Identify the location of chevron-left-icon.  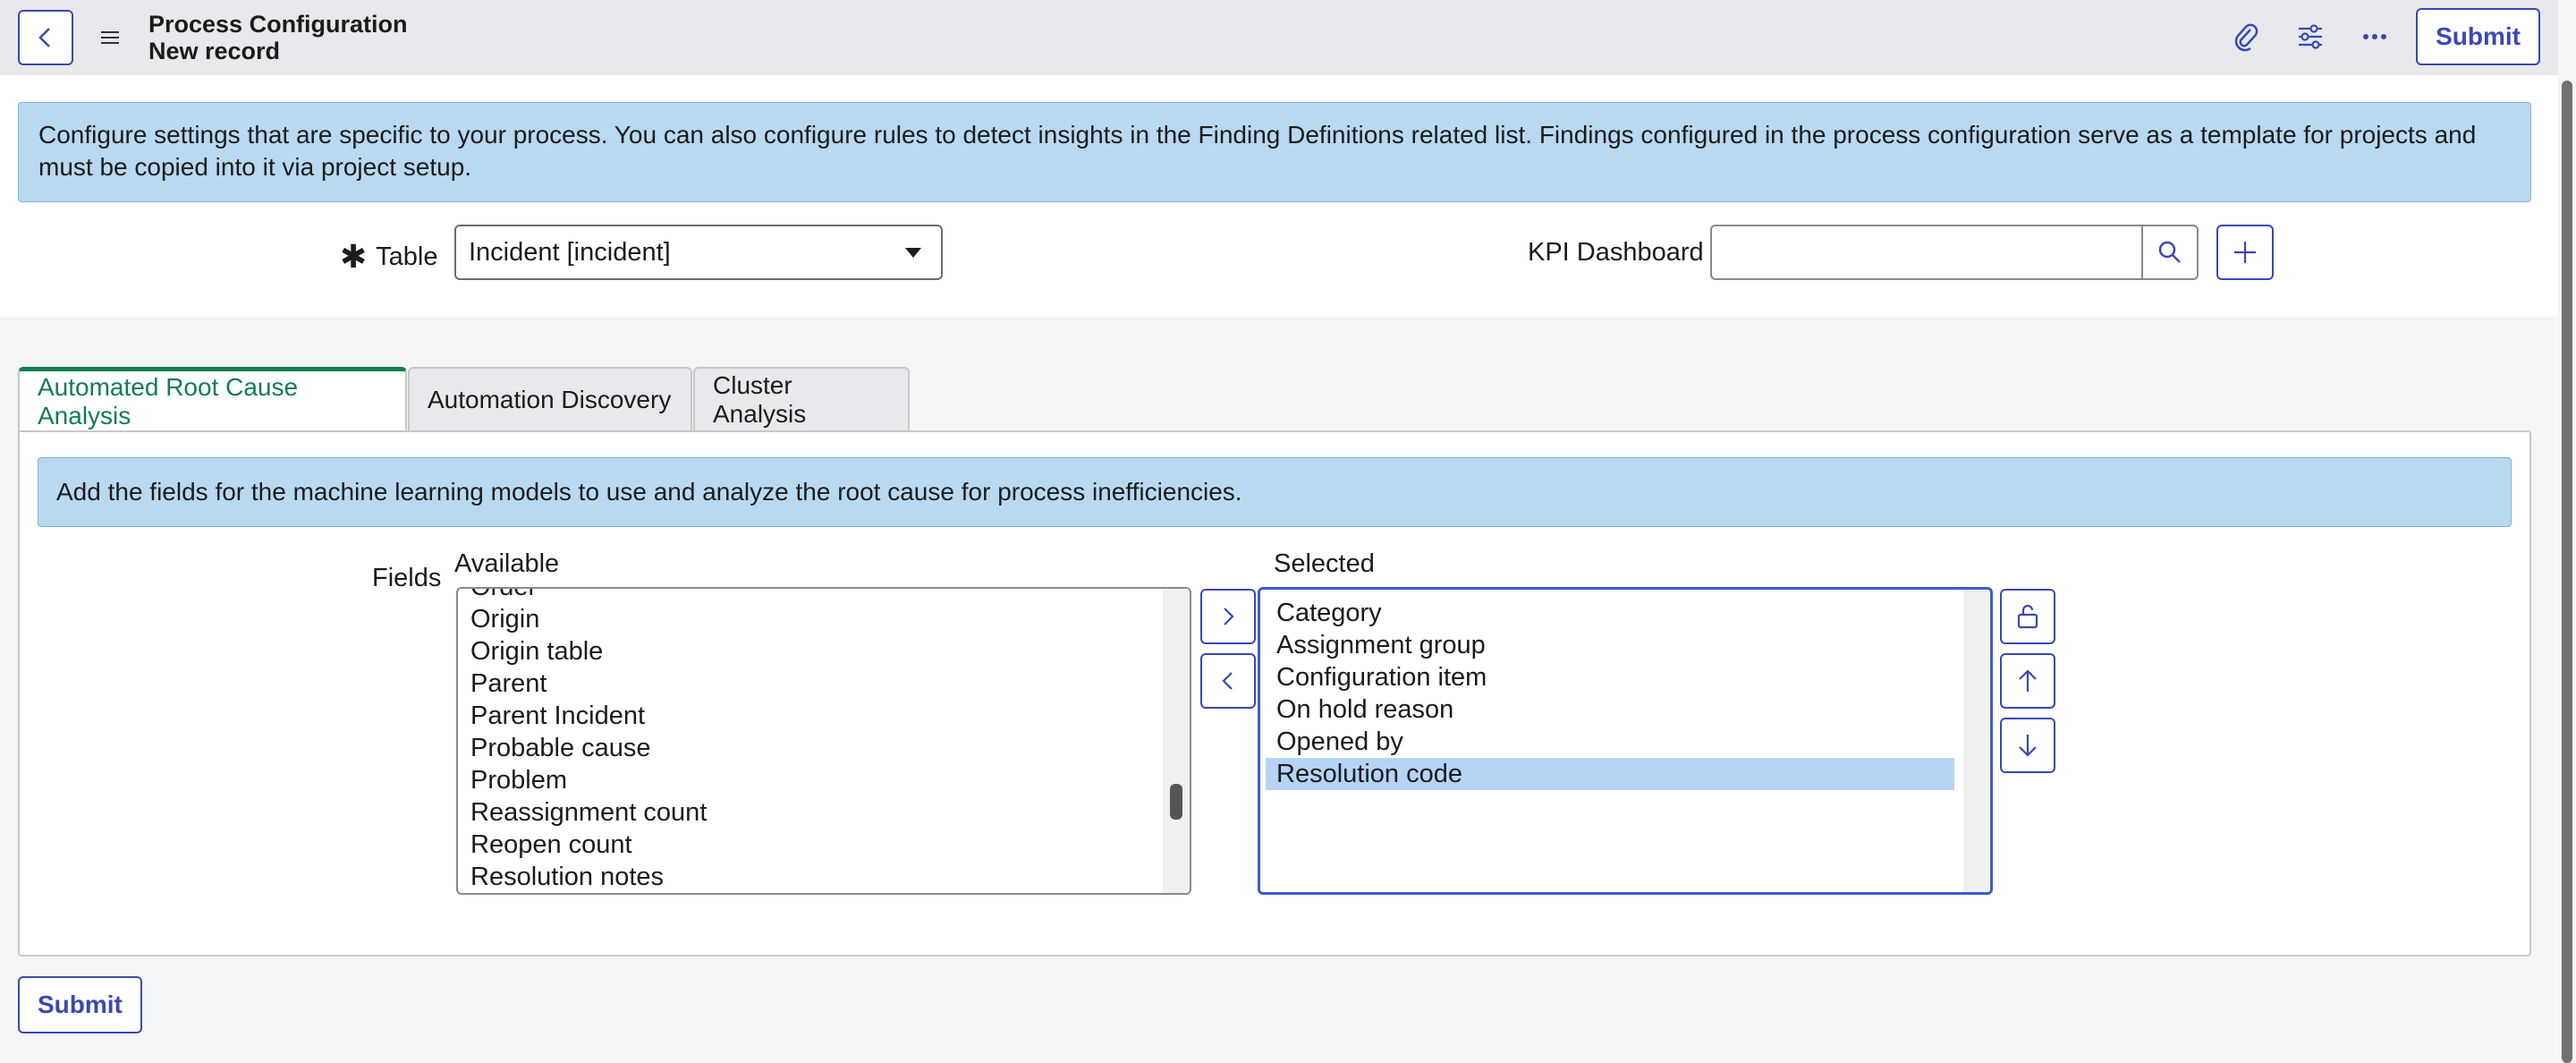
(1228, 681).